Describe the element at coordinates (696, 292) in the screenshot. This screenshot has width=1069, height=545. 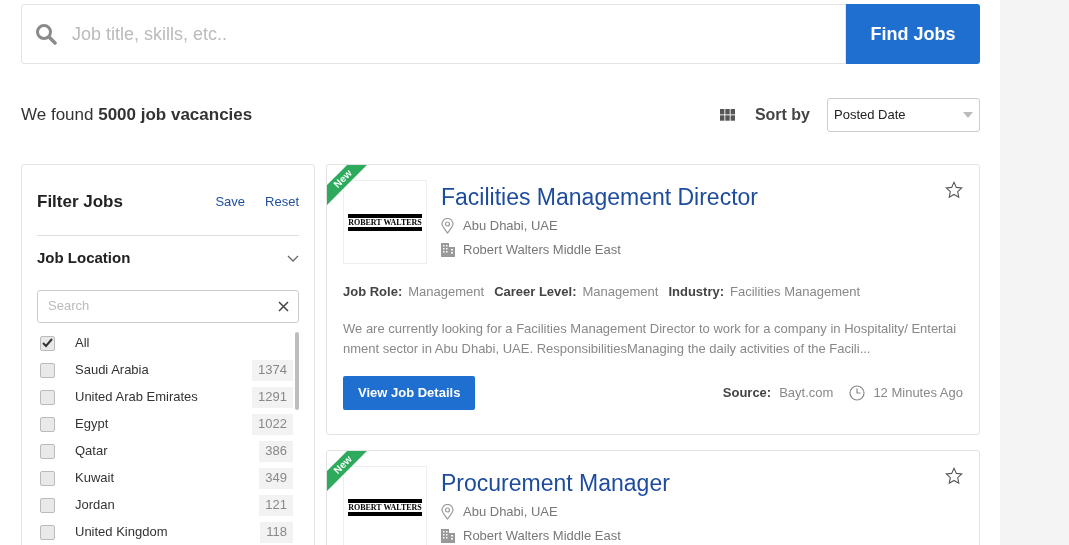
I see `detail-label: Industry:` at that location.